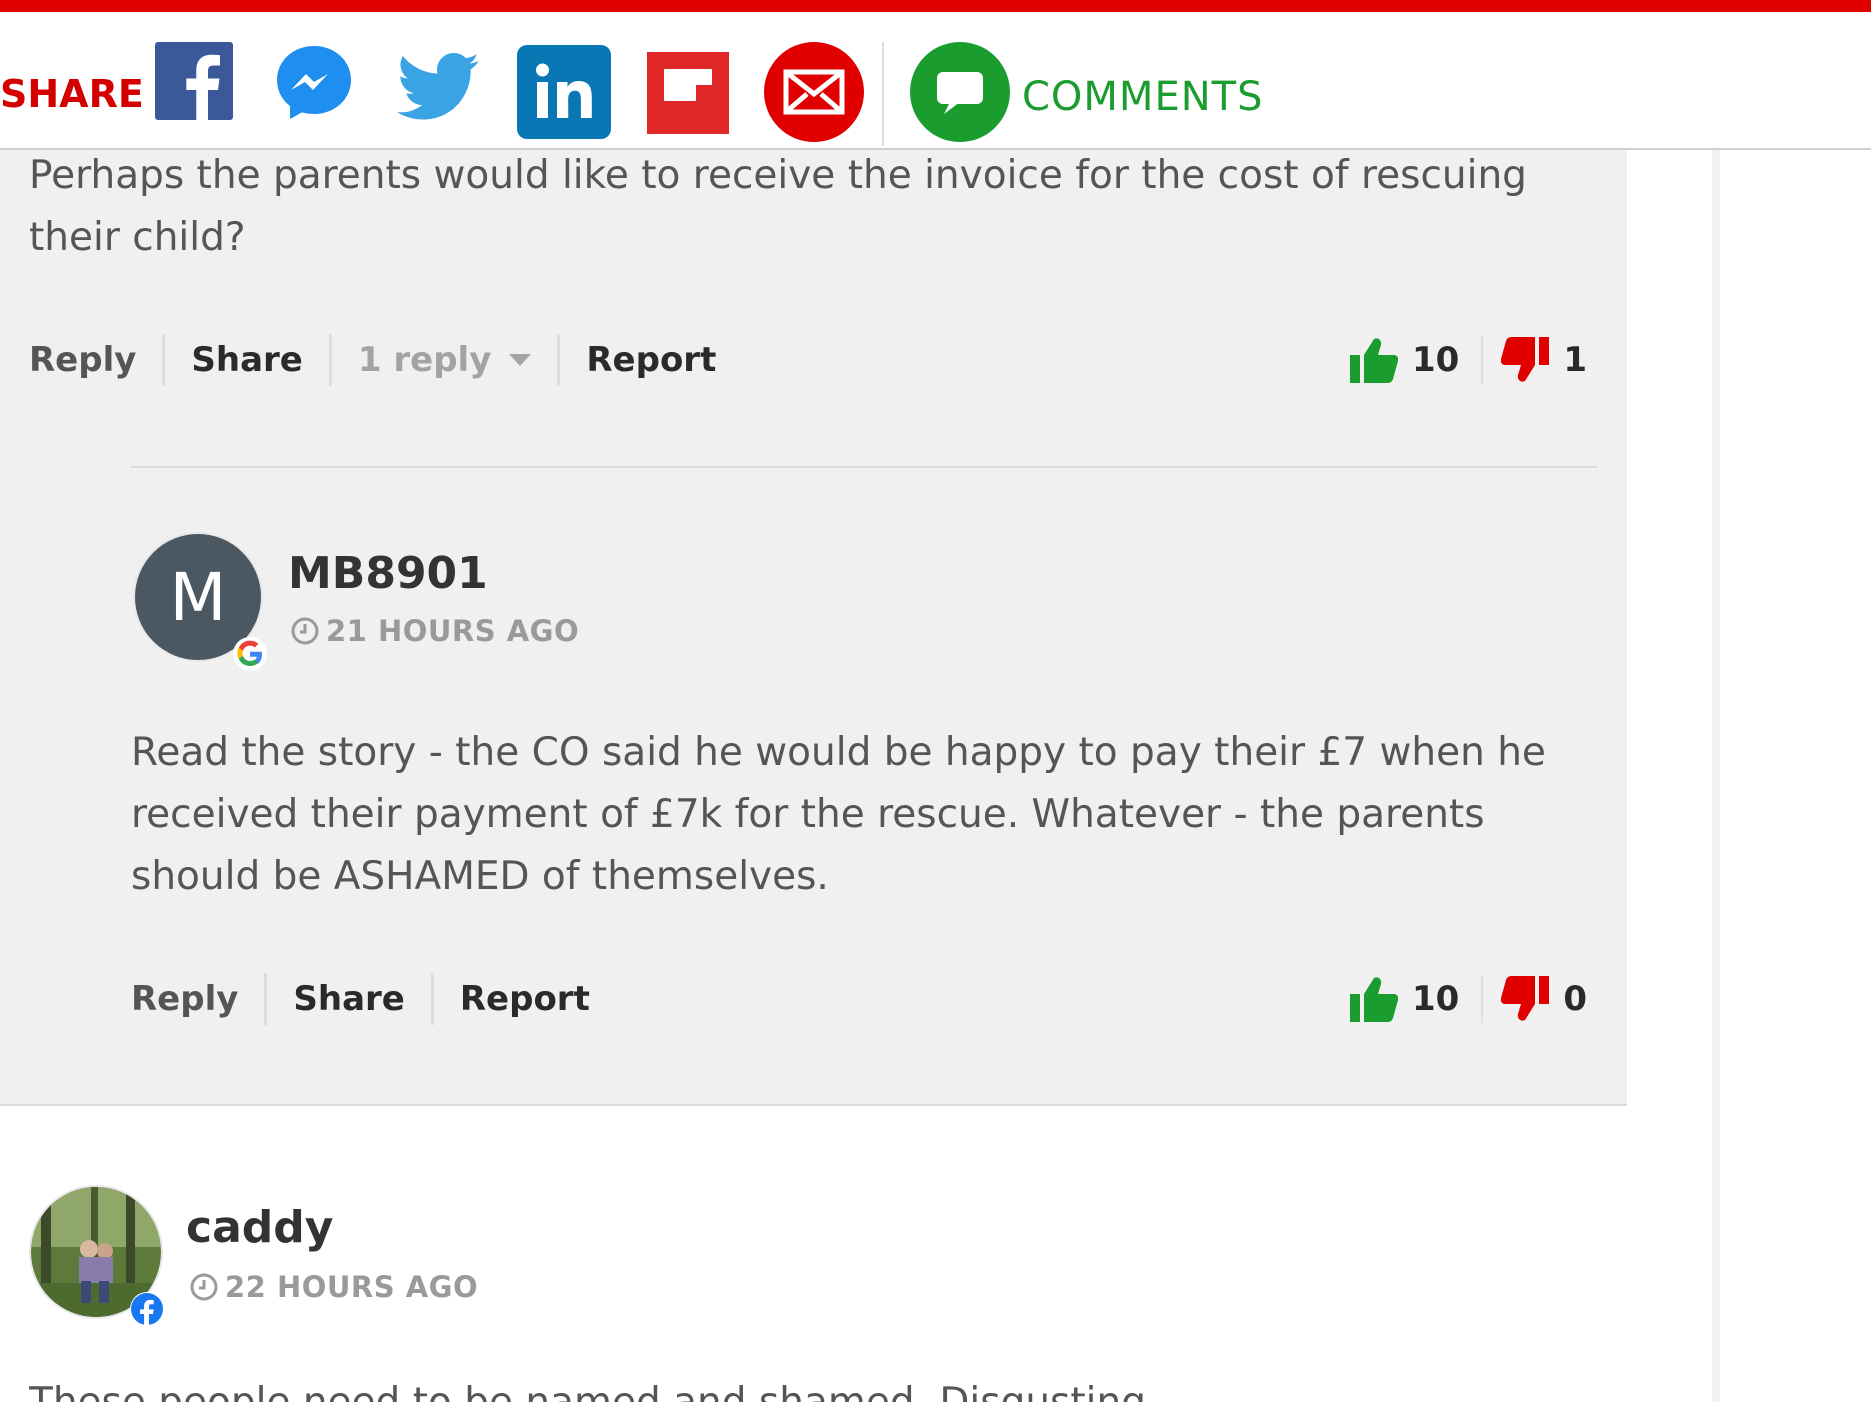 The height and width of the screenshot is (1402, 1871). What do you see at coordinates (814, 92) in the screenshot?
I see `email-icon` at bounding box center [814, 92].